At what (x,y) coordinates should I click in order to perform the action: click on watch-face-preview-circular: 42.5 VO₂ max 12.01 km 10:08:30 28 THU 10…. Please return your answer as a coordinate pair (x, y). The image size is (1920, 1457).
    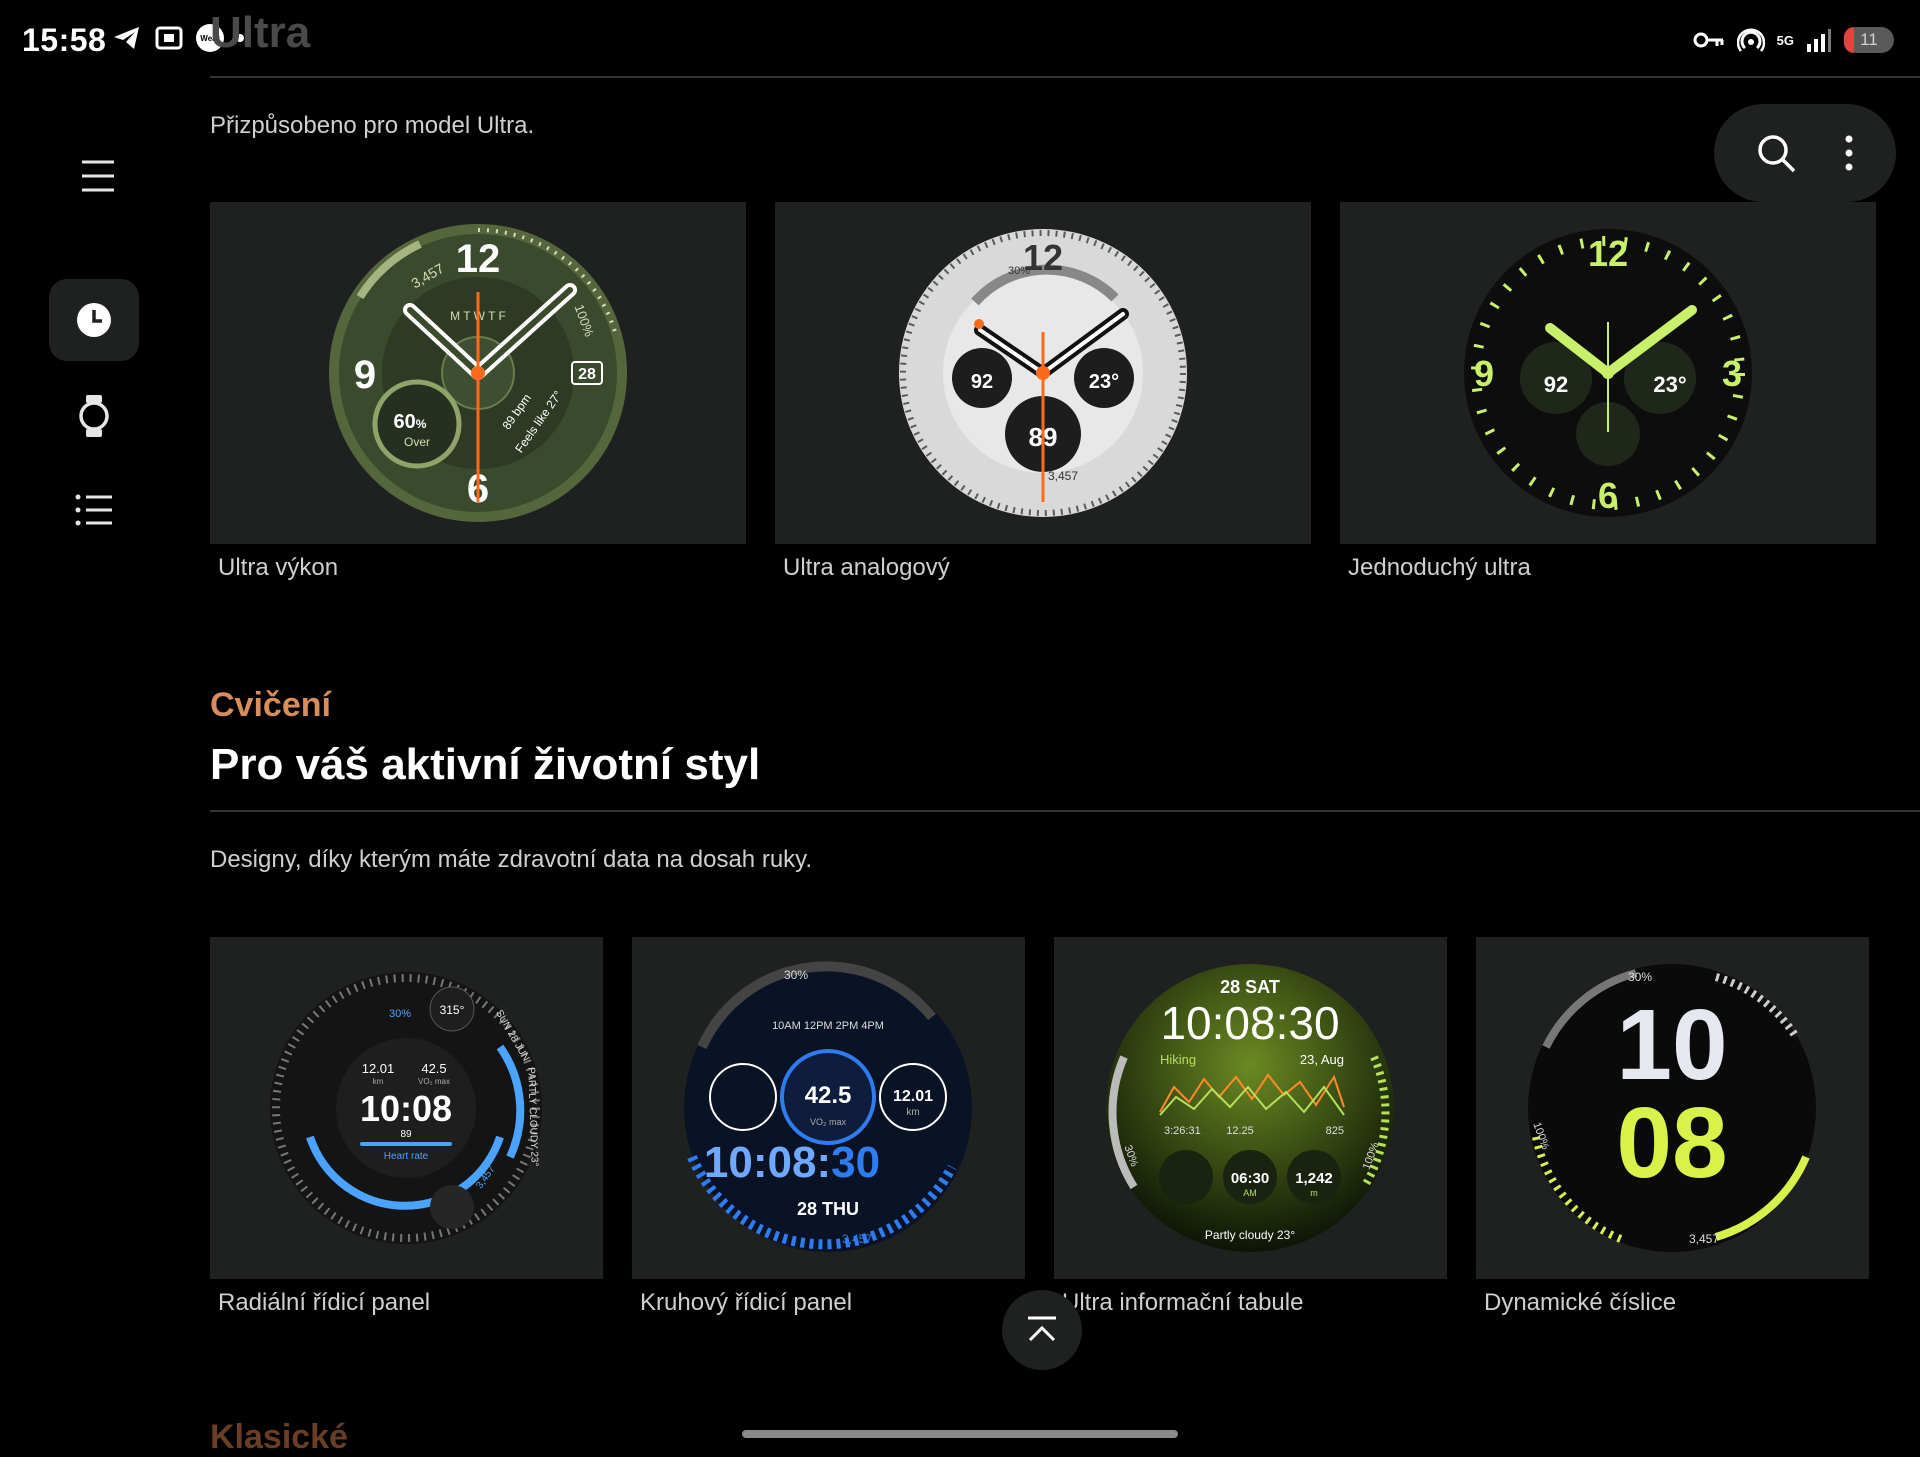
    Looking at the image, I should click on (828, 1106).